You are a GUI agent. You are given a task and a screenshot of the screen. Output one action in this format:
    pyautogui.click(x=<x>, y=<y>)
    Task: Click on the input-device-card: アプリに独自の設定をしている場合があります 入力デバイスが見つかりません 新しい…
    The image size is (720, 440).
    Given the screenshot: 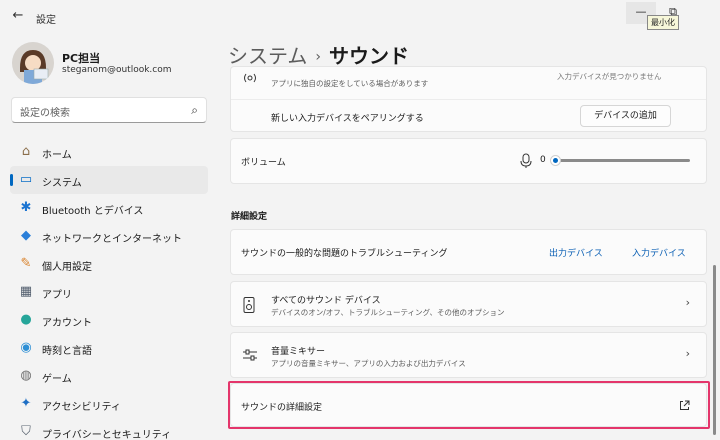 What is the action you would take?
    pyautogui.click(x=468, y=99)
    